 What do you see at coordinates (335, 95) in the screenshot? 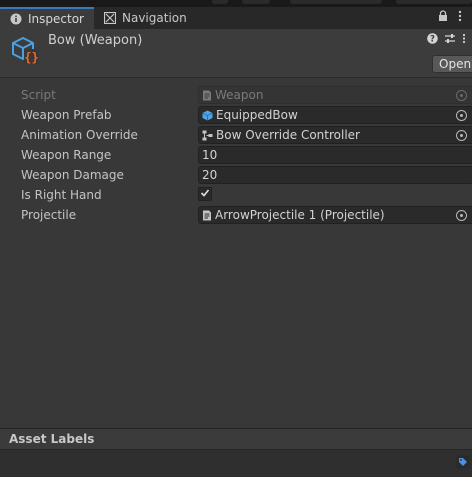
I see `script-field: Weapon` at bounding box center [335, 95].